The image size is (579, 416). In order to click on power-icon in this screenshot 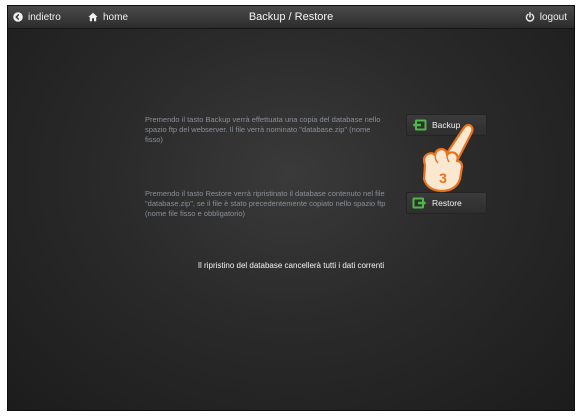, I will do `click(530, 17)`.